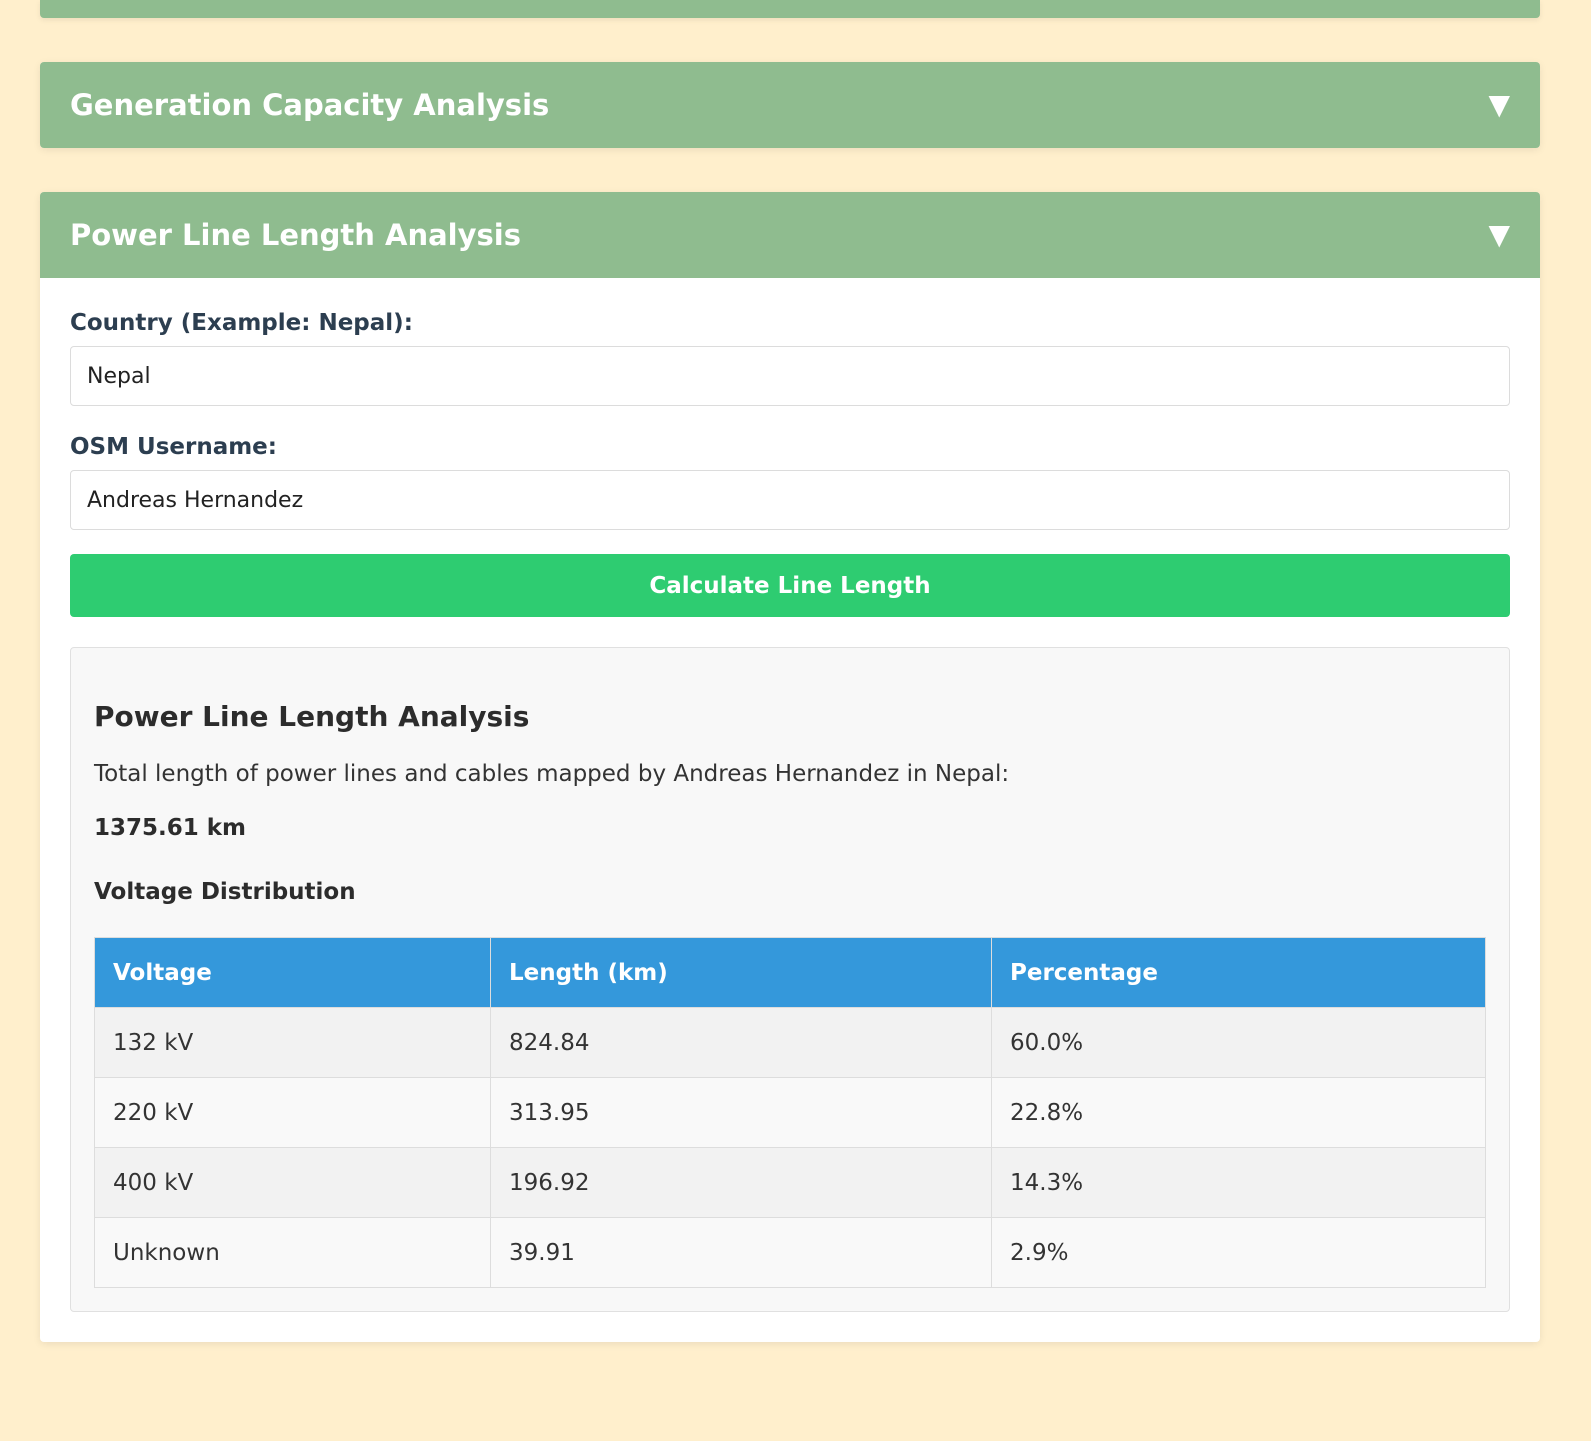 The image size is (1591, 1441). Describe the element at coordinates (292, 1252) in the screenshot. I see `cell-voltage: Unknown` at that location.